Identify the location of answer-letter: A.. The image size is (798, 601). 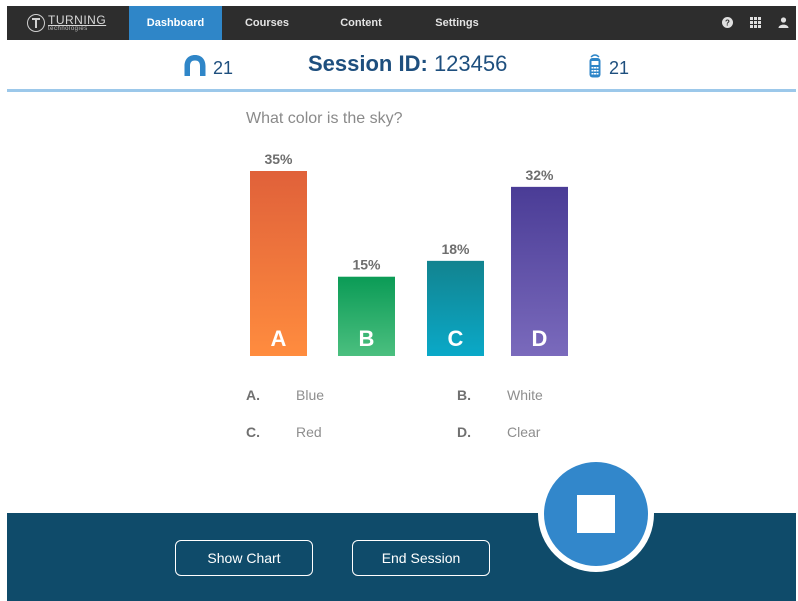
(253, 395).